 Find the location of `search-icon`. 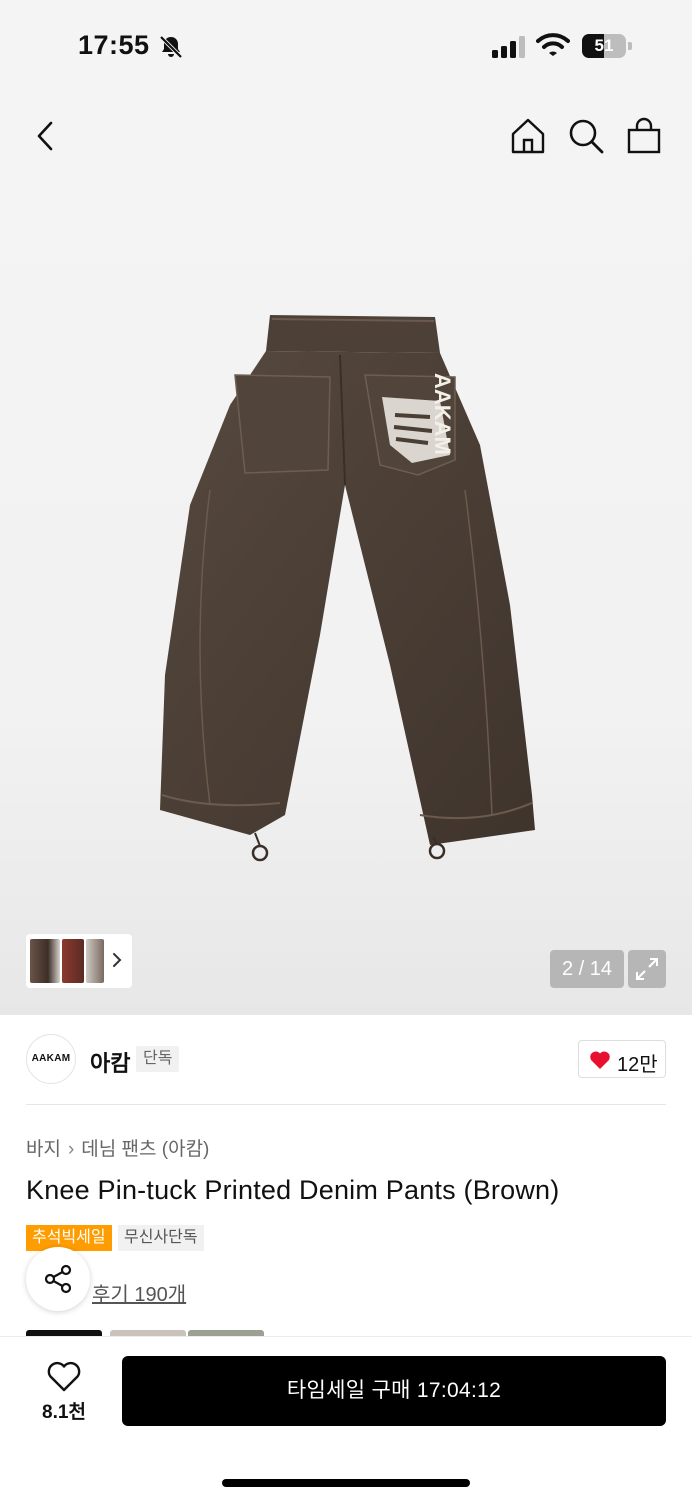

search-icon is located at coordinates (586, 136).